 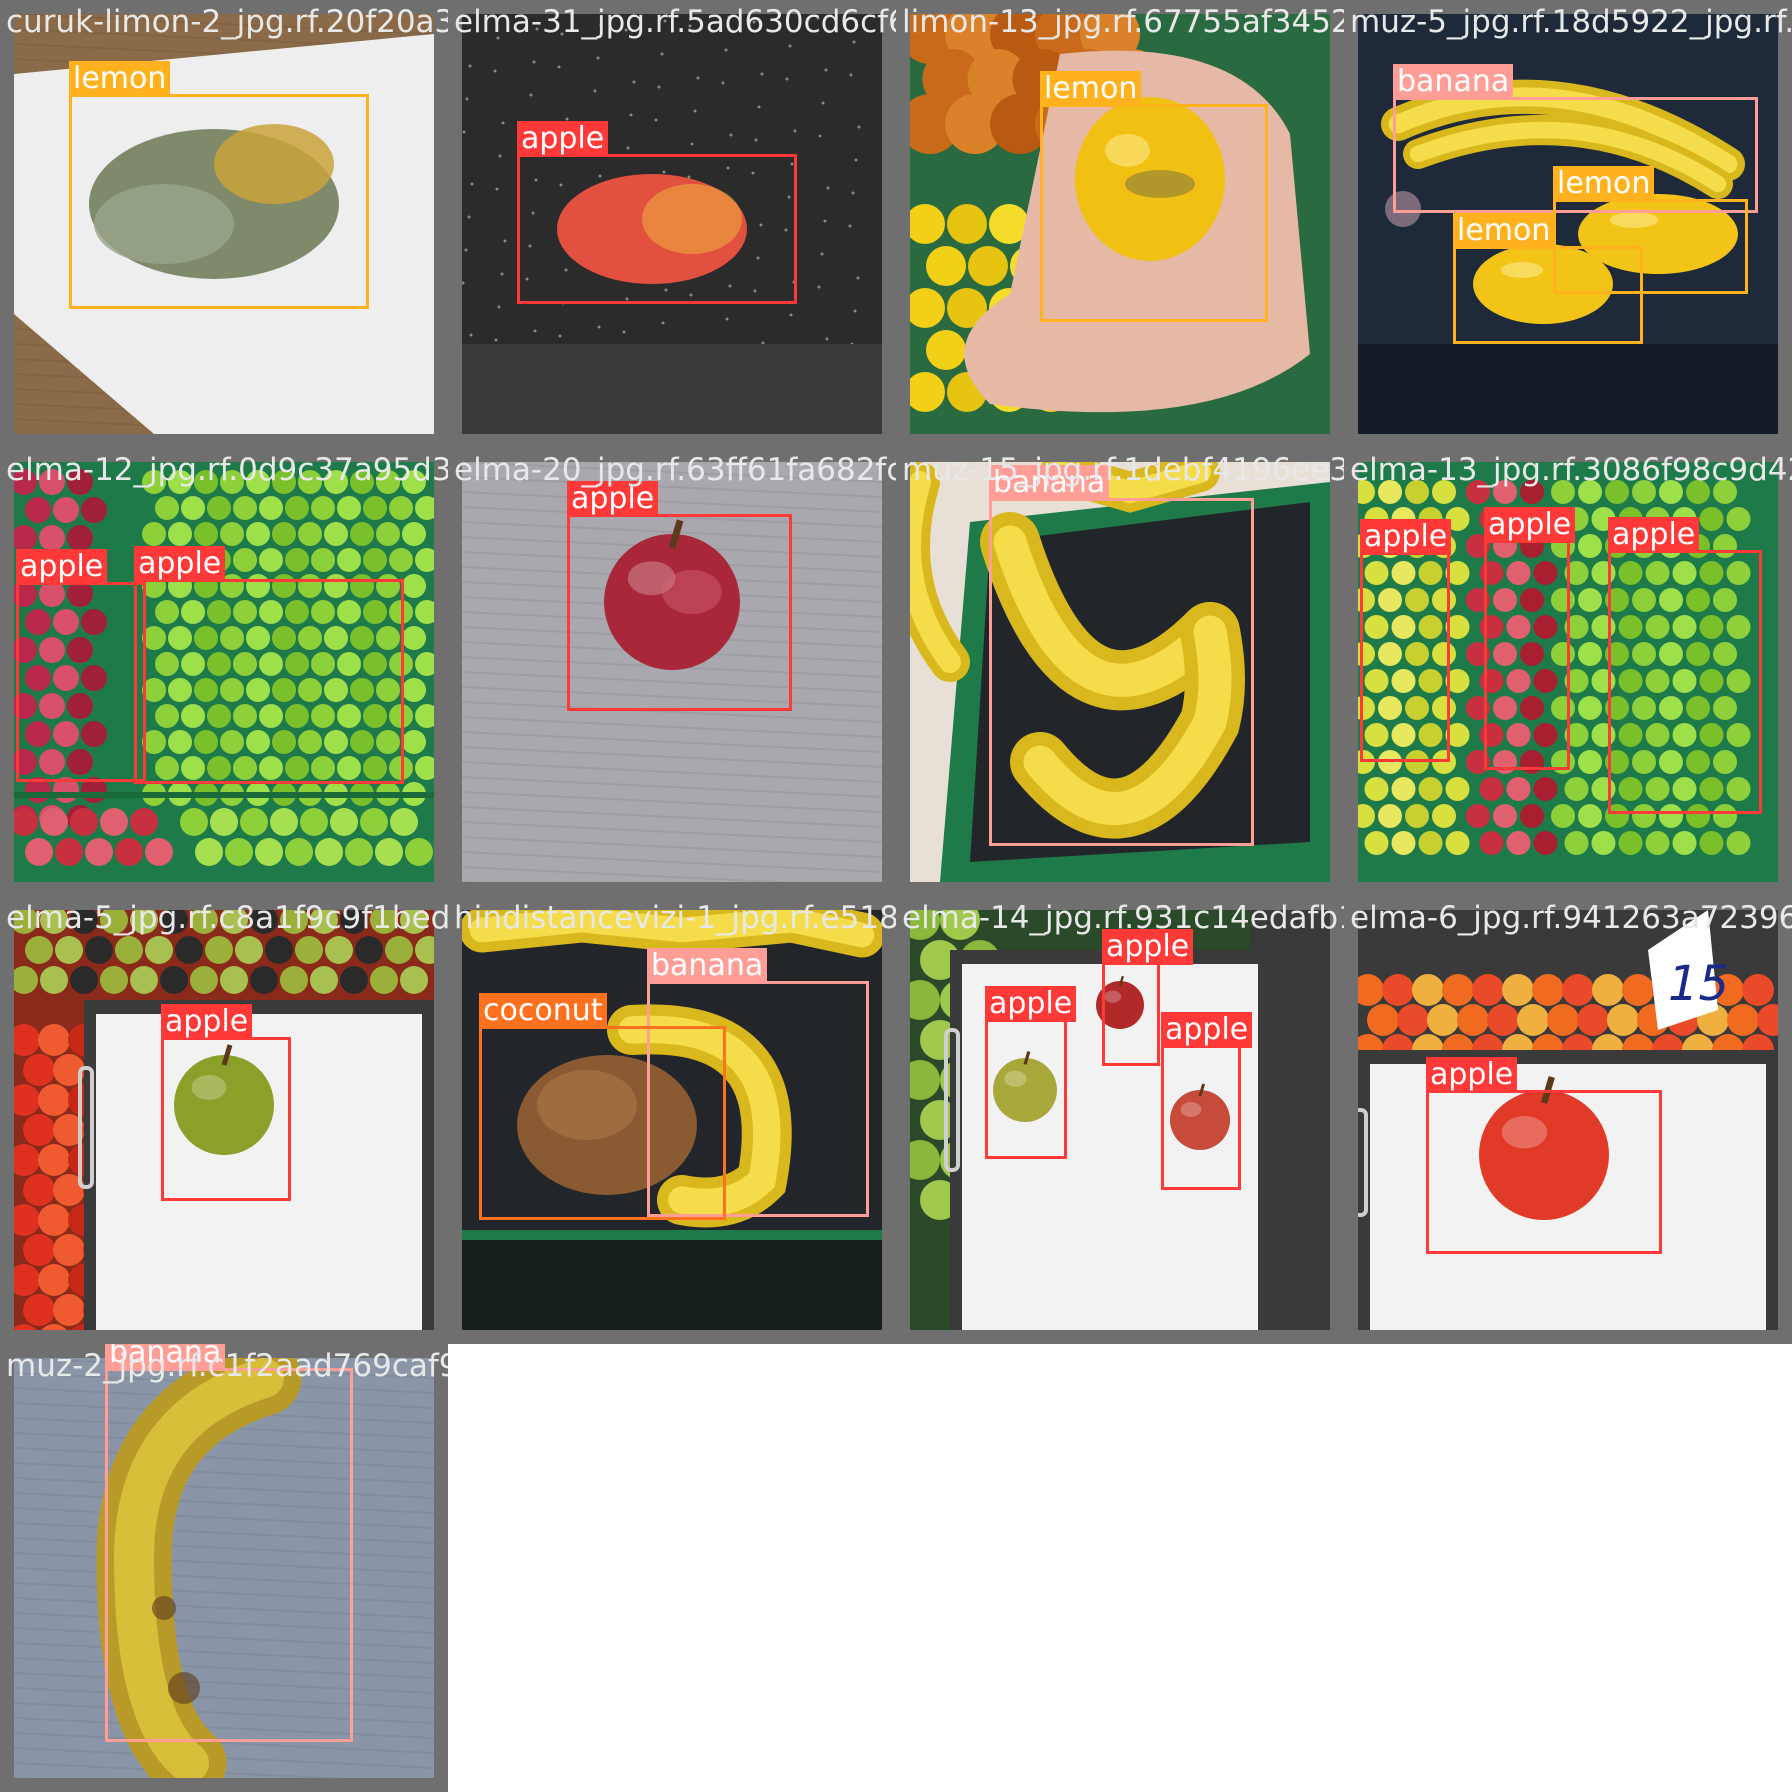 I want to click on image-tile: apple elma-5_jpg.rf.c8a1f9c9f1bedb8c43, so click(x=224, y=1120).